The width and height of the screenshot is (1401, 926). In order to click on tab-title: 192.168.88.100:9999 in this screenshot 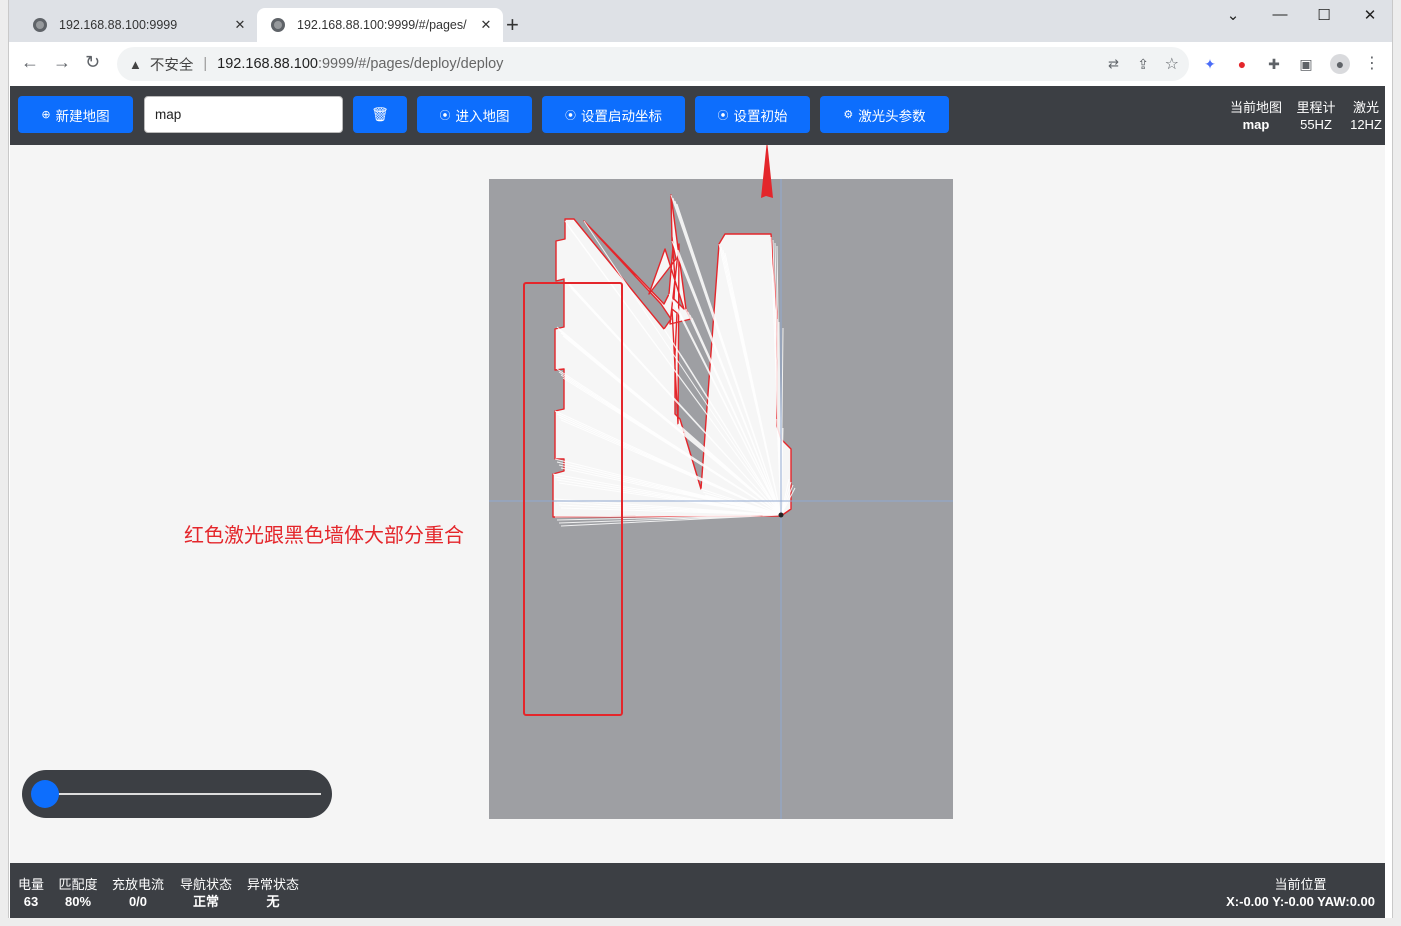, I will do `click(118, 25)`.